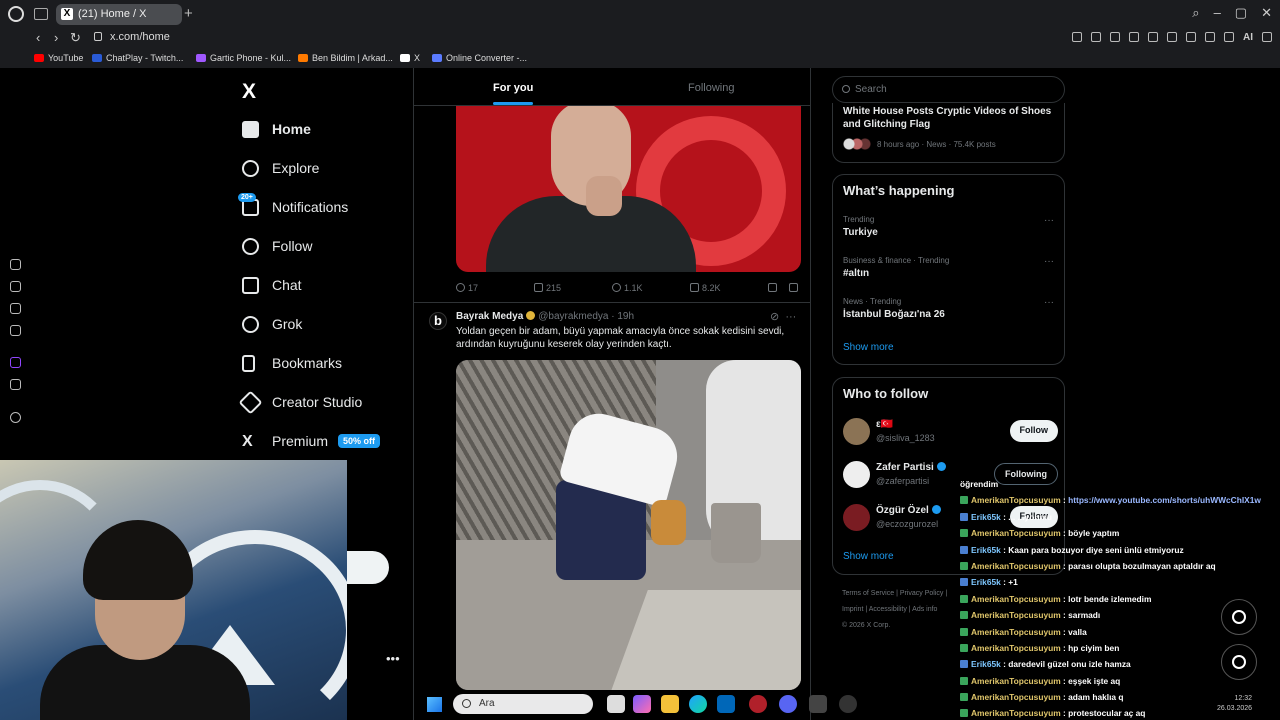 The image size is (1280, 720). I want to click on url-field: x.com/home, so click(132, 37).